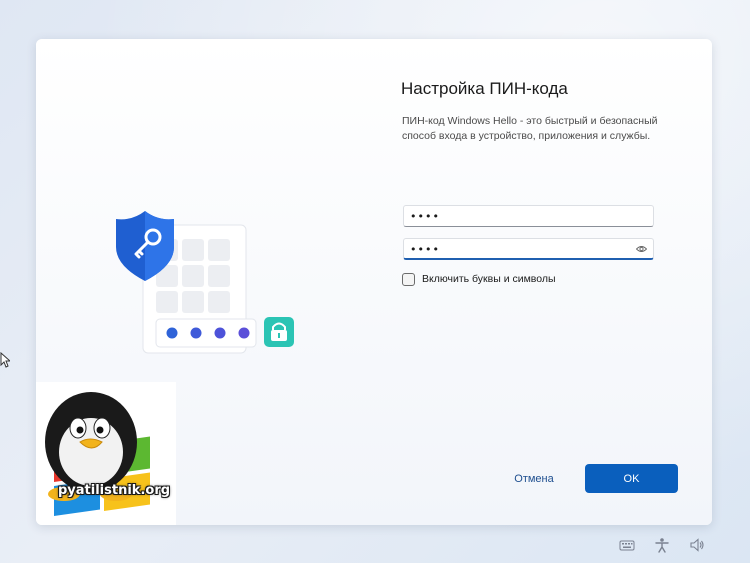 The width and height of the screenshot is (750, 563). Describe the element at coordinates (489, 279) in the screenshot. I see `include-letters-label: Включить буквы и символы` at that location.